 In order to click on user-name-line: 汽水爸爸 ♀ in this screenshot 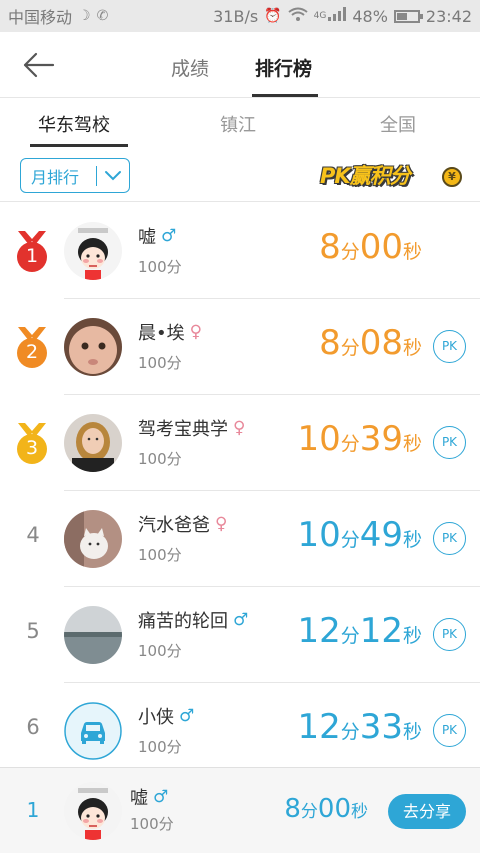, I will do `click(182, 524)`.